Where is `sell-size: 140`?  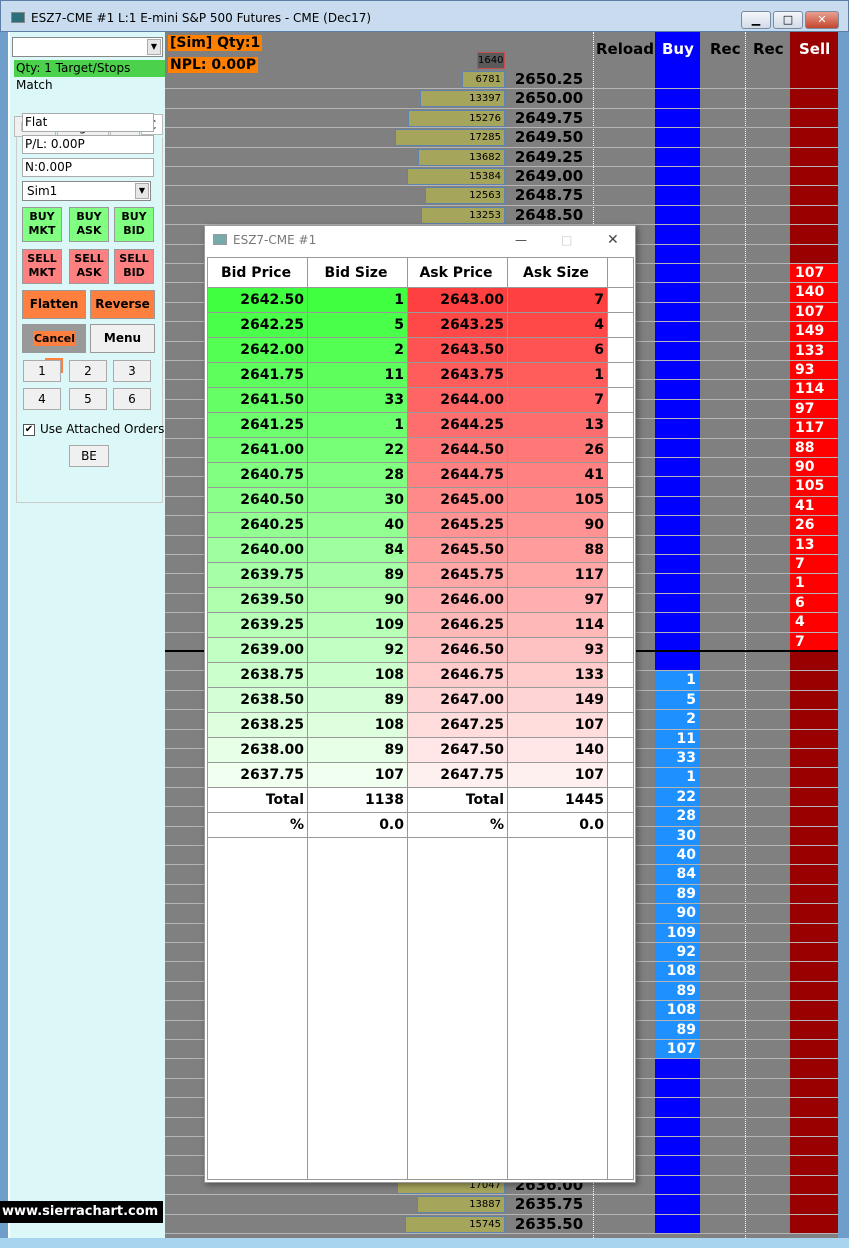 sell-size: 140 is located at coordinates (814, 293).